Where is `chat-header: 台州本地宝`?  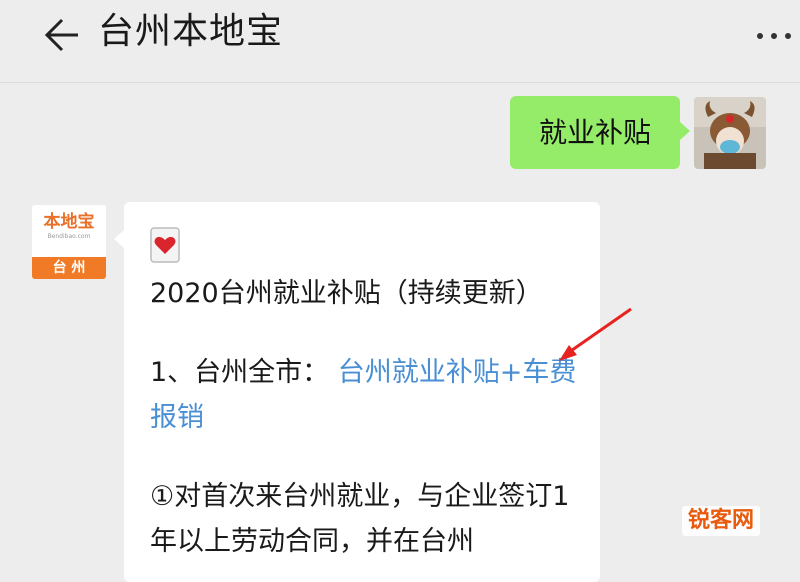 chat-header: 台州本地宝 is located at coordinates (400, 41).